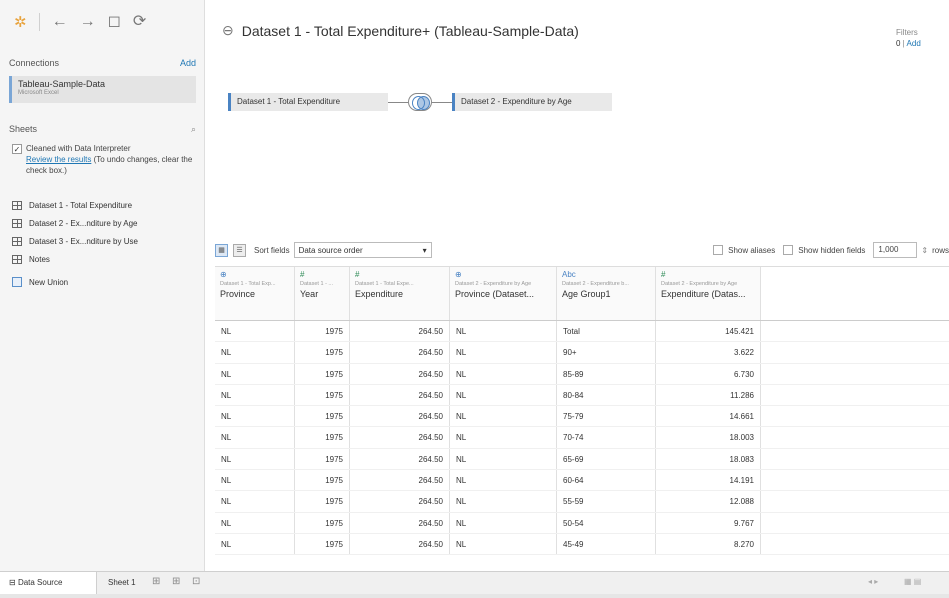  I want to click on table-cell: 14.661, so click(708, 416).